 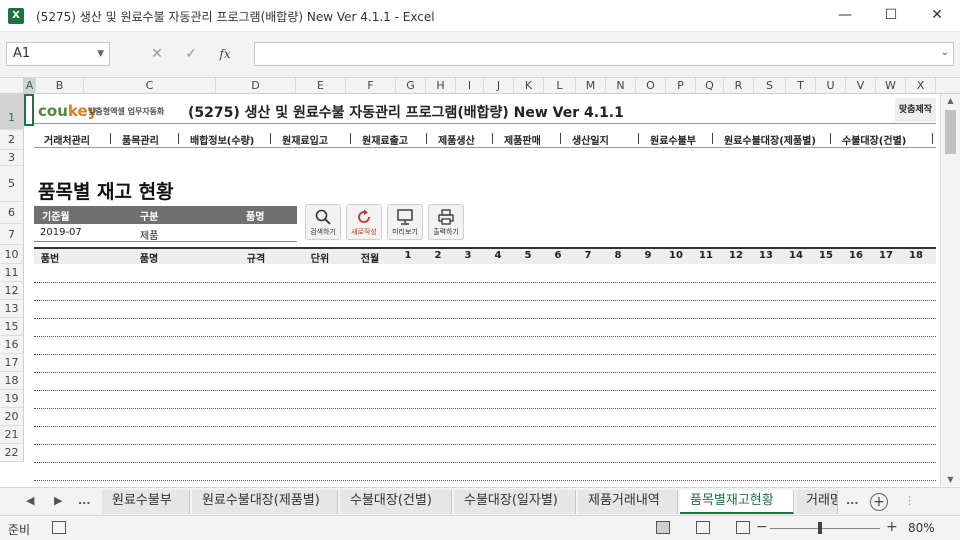 I want to click on normal-view-icon, so click(x=663, y=527).